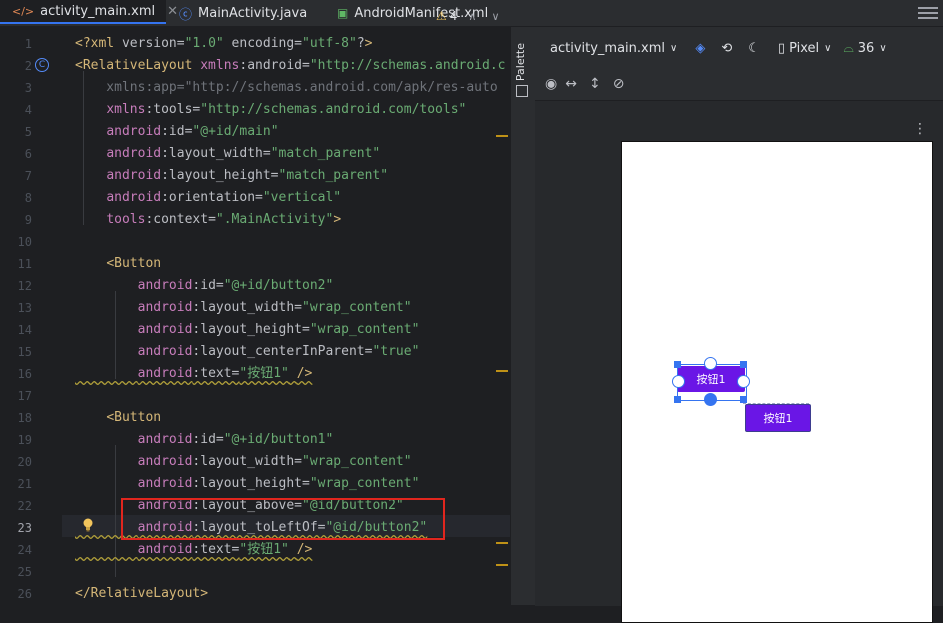 The image size is (943, 623). I want to click on line-number: 8, so click(28, 198).